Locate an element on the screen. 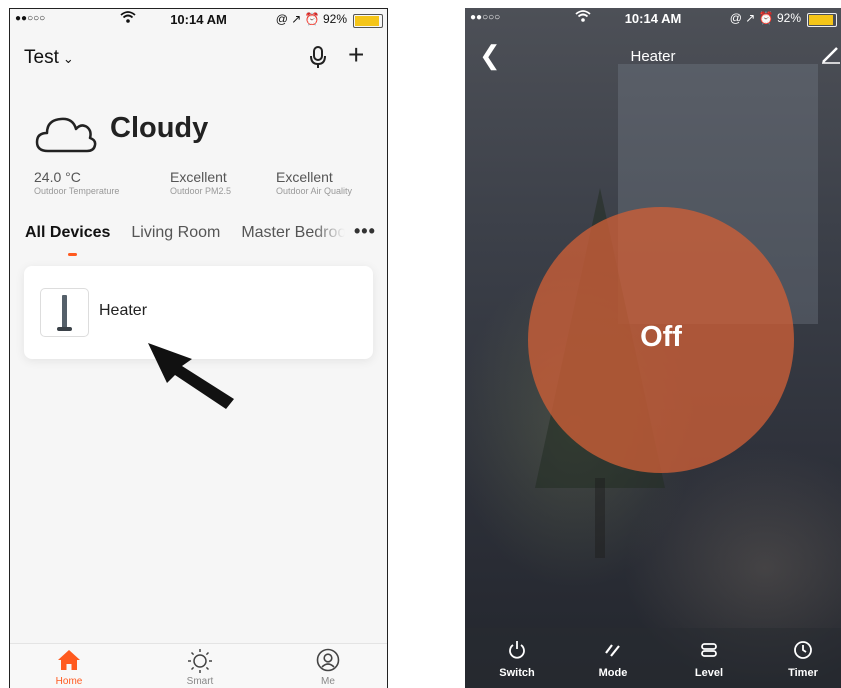 The height and width of the screenshot is (688, 841). heater-icon is located at coordinates (64, 312).